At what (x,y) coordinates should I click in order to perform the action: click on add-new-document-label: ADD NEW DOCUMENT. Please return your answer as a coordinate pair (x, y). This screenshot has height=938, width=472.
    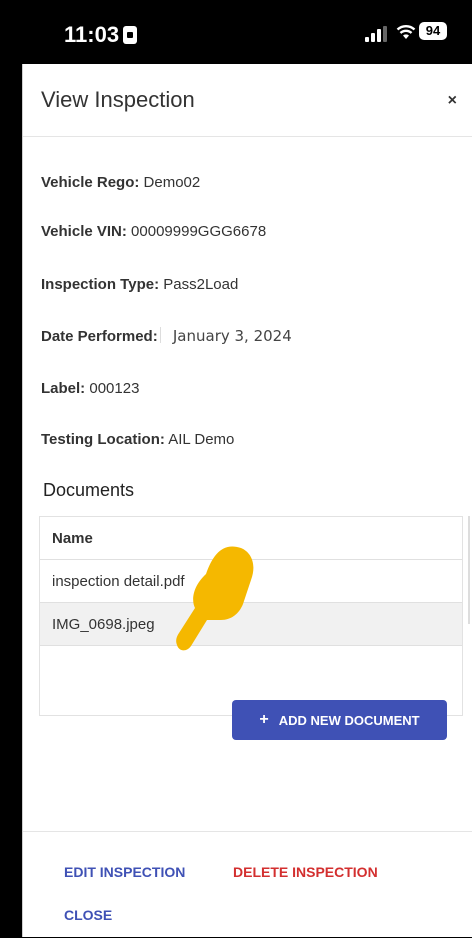
    Looking at the image, I should click on (349, 720).